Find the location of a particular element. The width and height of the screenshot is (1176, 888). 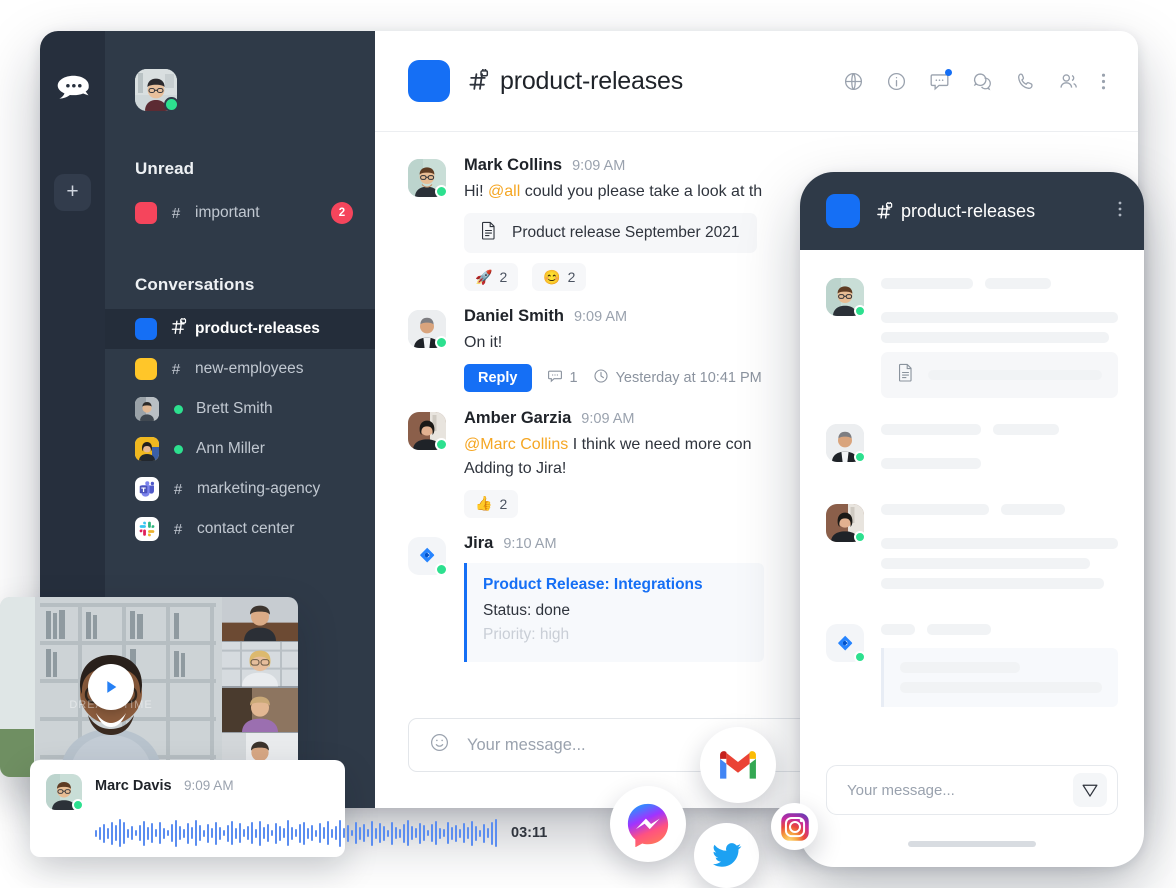

threads-icon is located at coordinates (982, 81).